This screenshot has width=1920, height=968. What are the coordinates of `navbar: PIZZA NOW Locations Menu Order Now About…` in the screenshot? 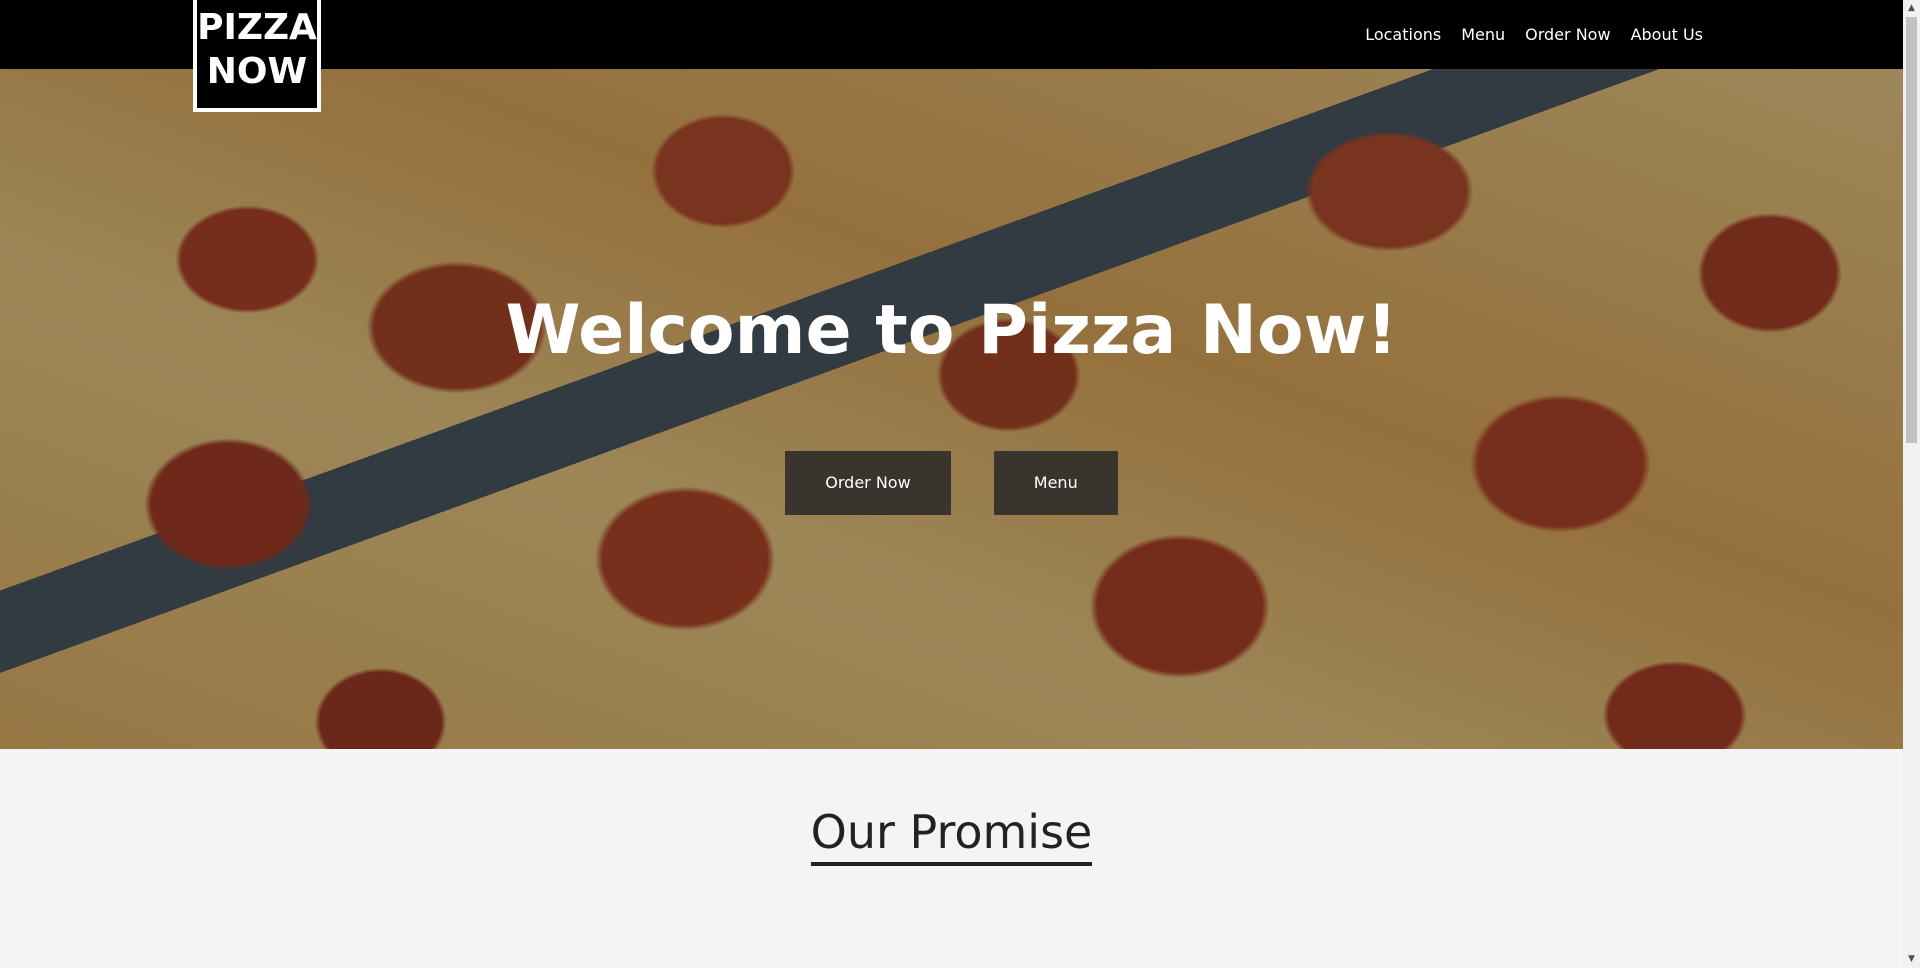 It's located at (951, 56).